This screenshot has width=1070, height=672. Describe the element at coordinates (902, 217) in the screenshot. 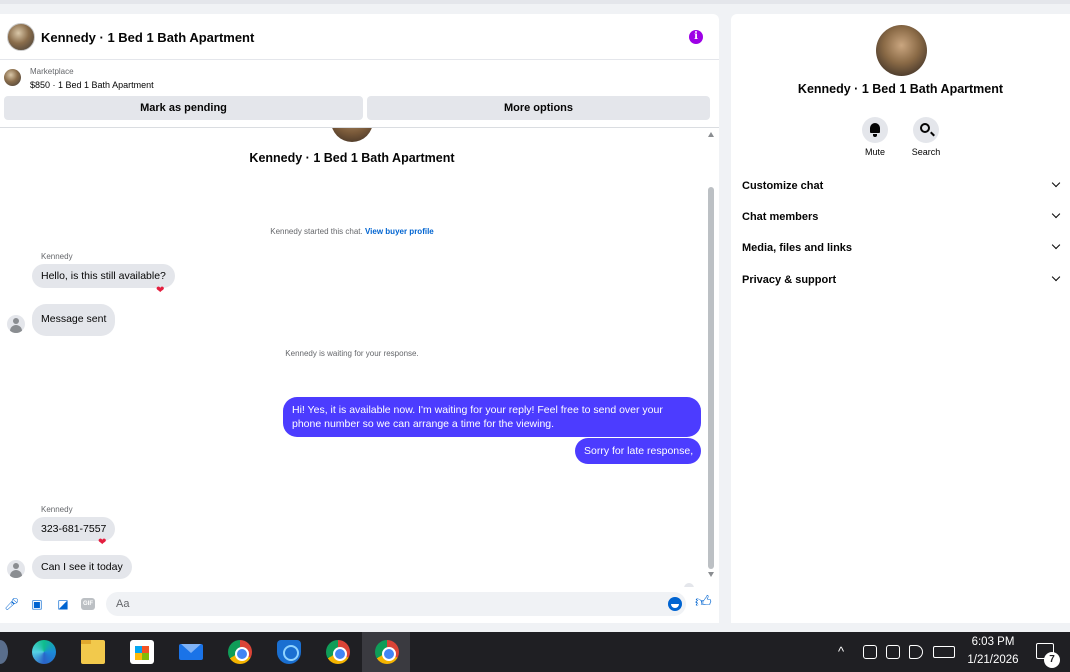

I see `section-chat-members: Chat members` at that location.